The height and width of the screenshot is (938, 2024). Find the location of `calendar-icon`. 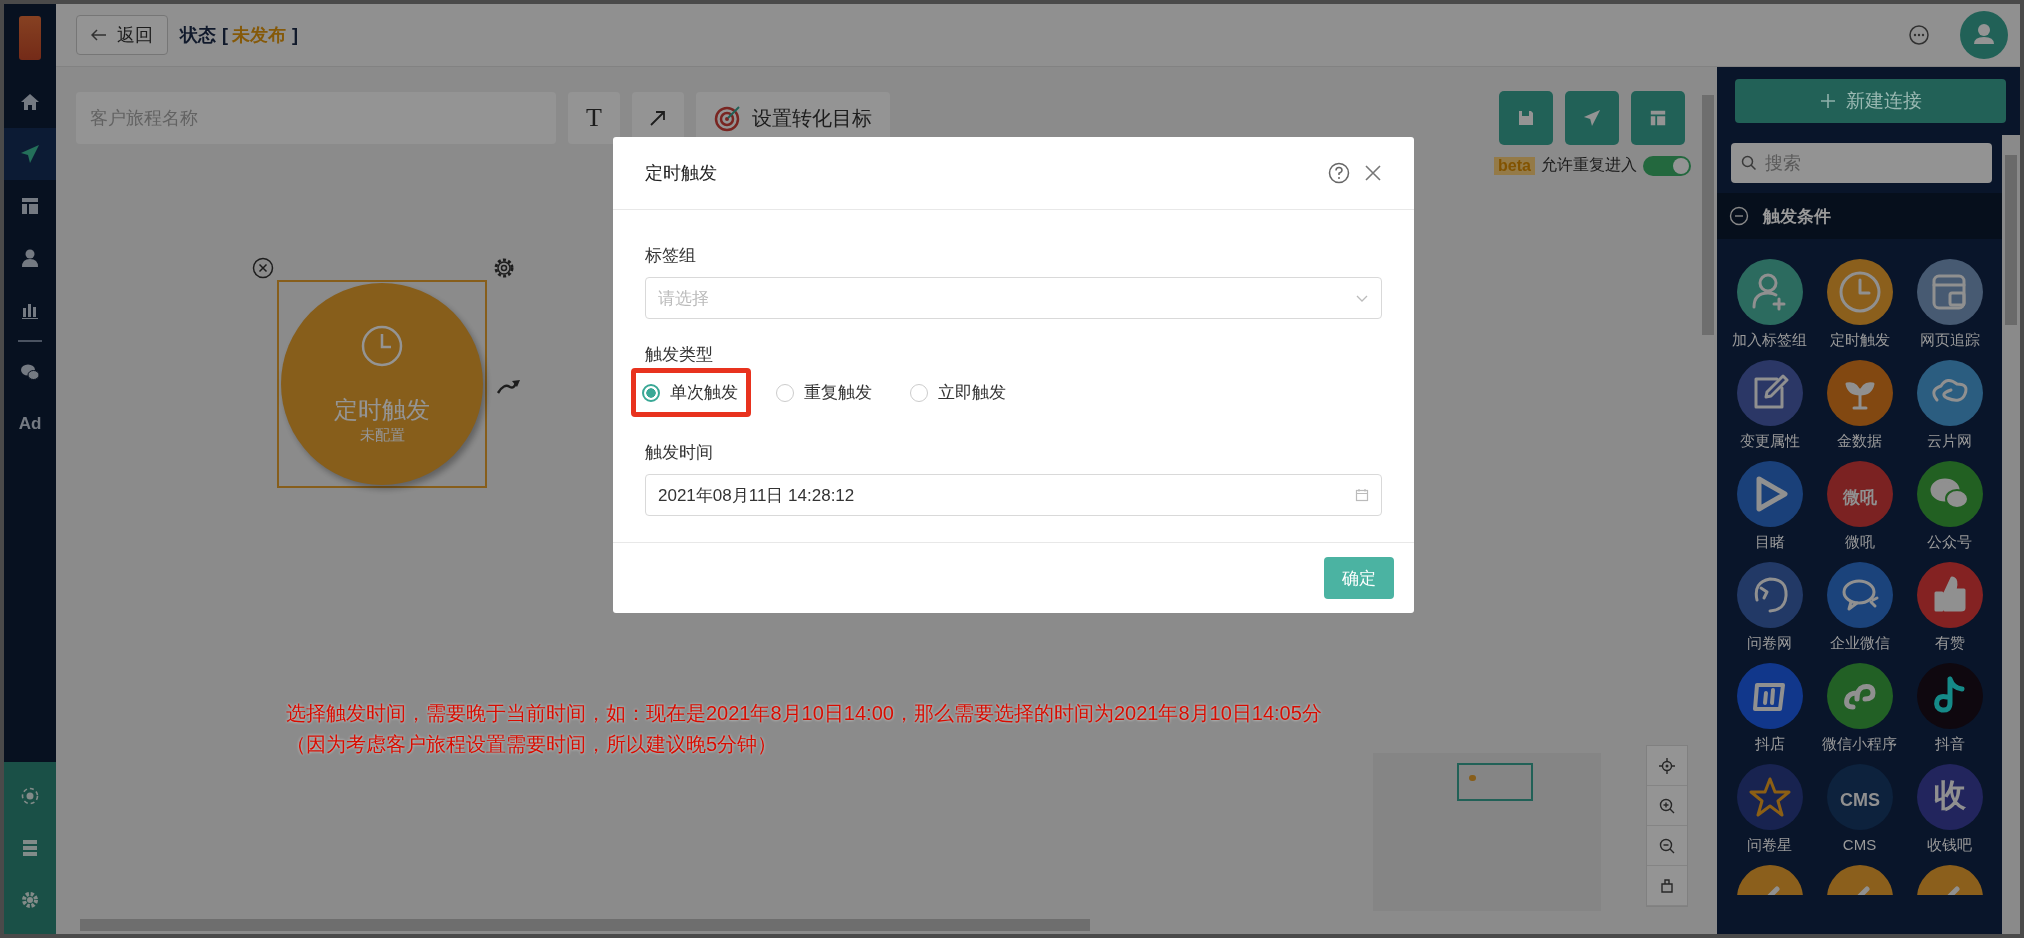

calendar-icon is located at coordinates (1362, 495).